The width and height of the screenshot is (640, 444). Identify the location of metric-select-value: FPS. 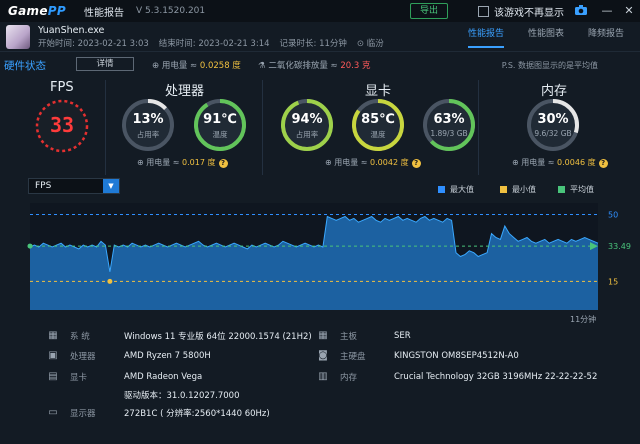
(43, 186).